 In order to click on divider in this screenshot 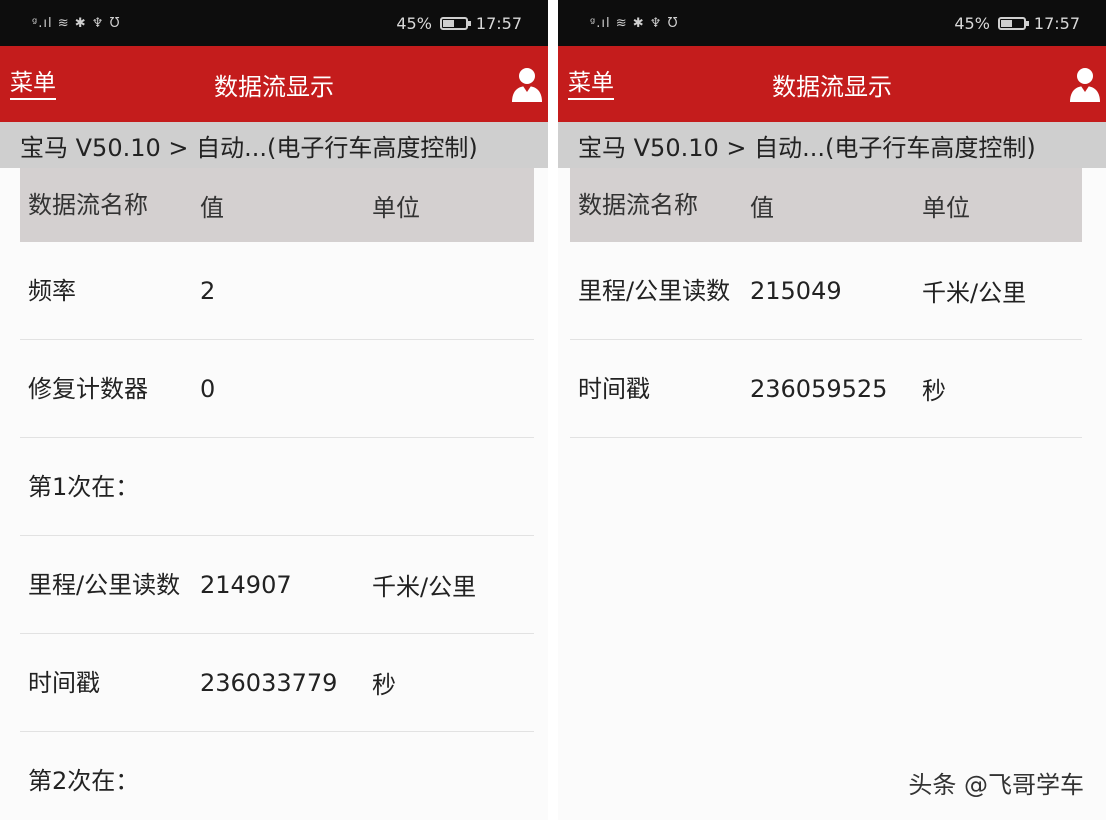, I will do `click(553, 410)`.